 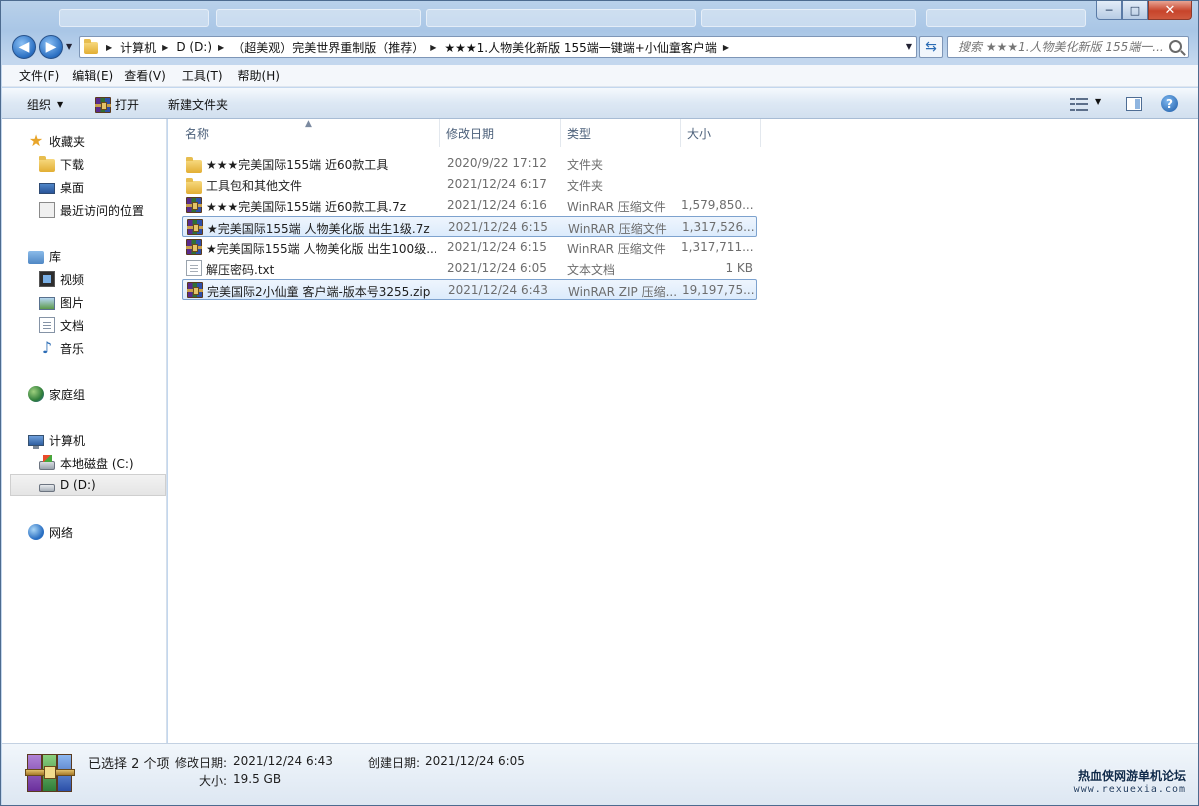 What do you see at coordinates (561, 18) in the screenshot?
I see `background-window-tab` at bounding box center [561, 18].